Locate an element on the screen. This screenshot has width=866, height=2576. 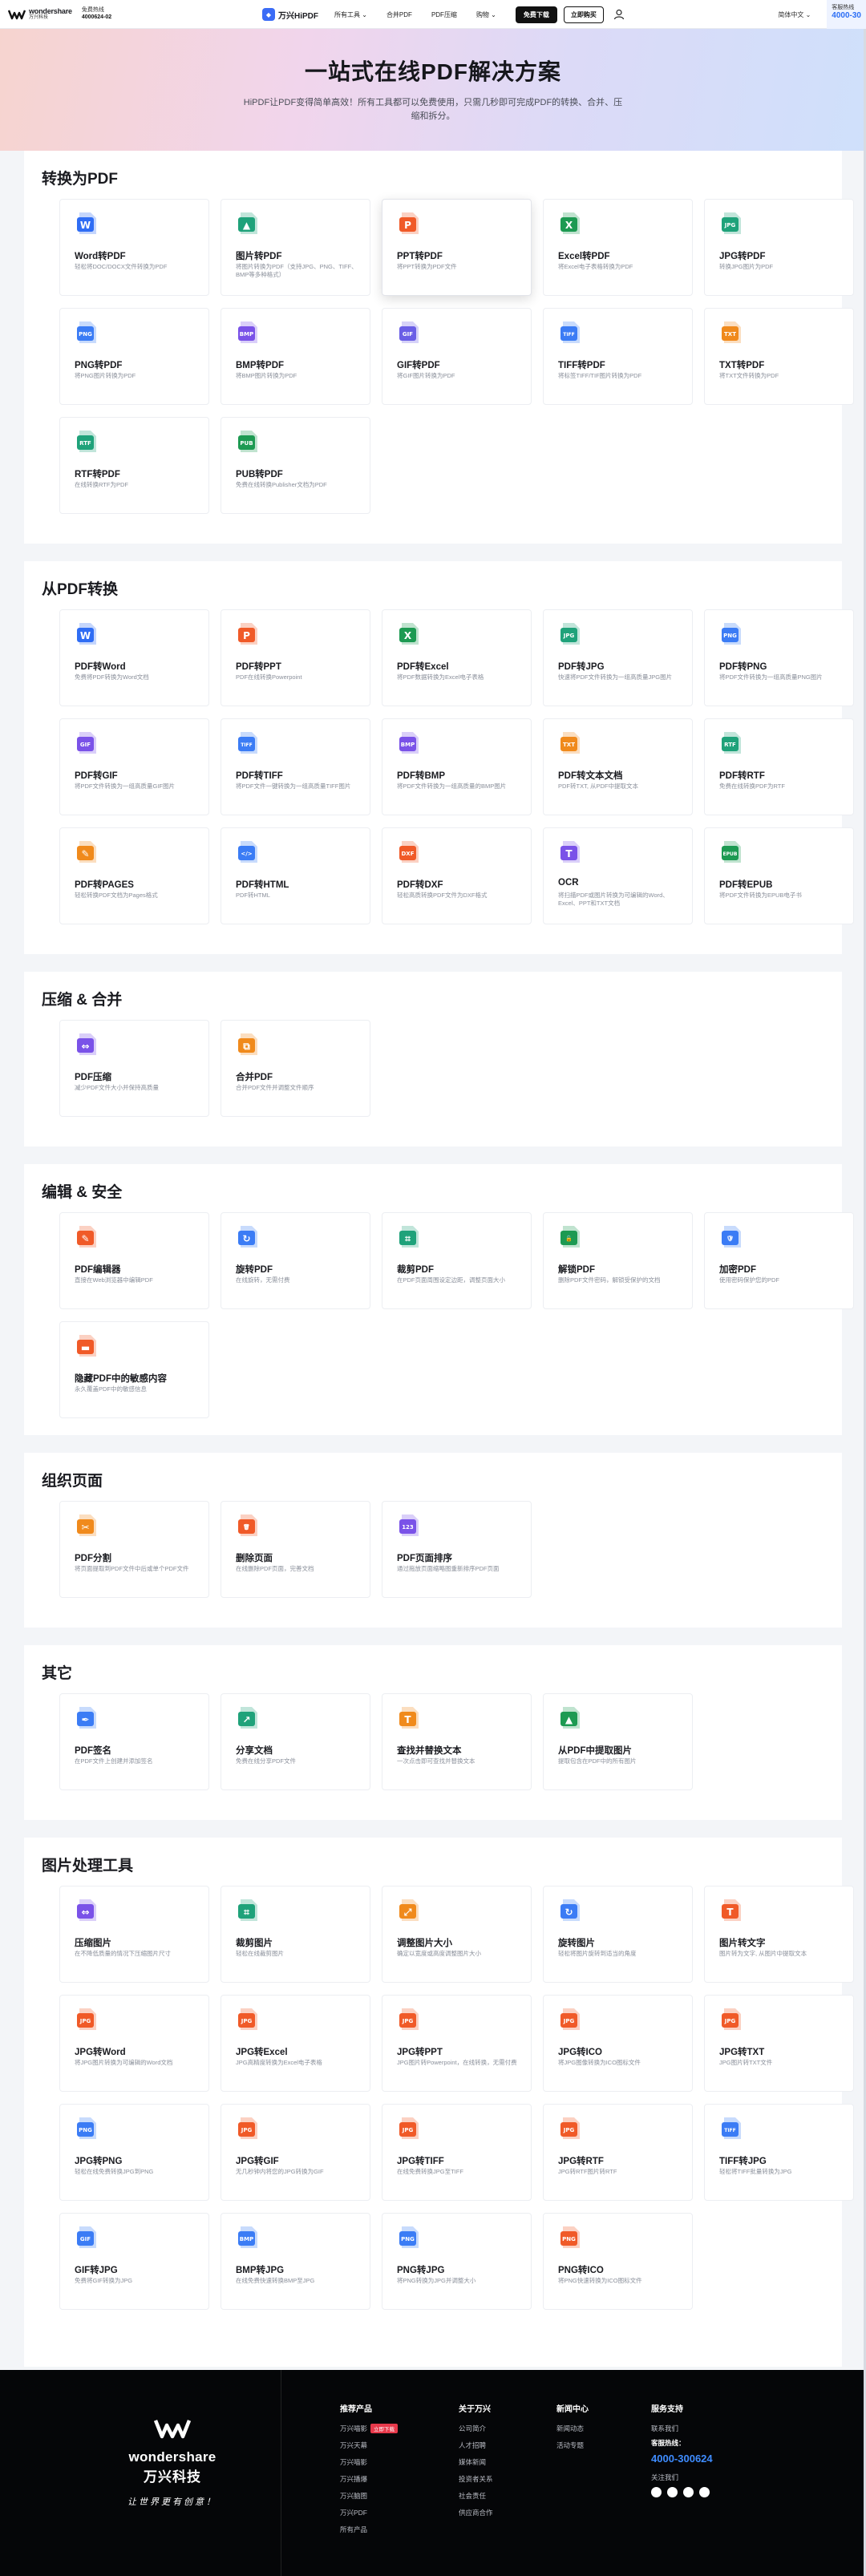
footer-link: 所有产品 is located at coordinates (369, 2529).